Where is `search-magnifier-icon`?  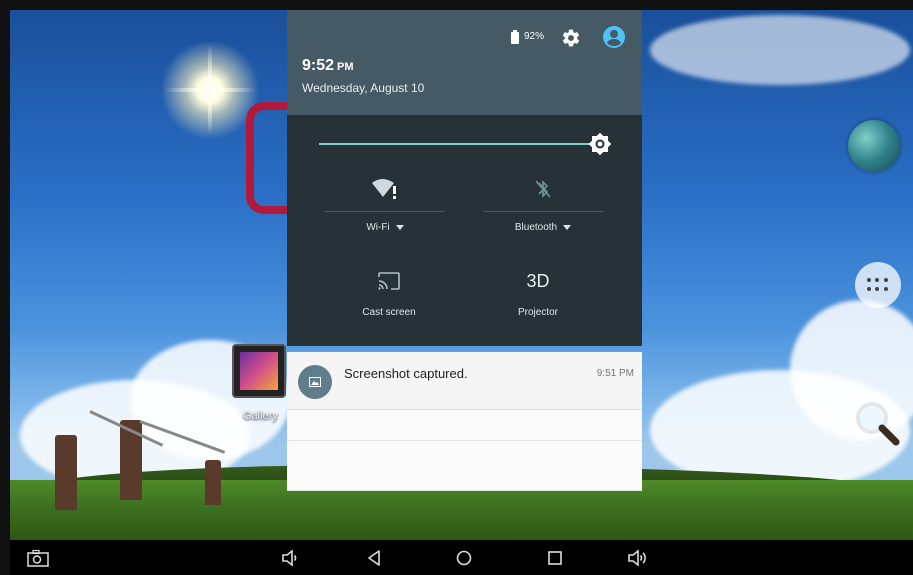 search-magnifier-icon is located at coordinates (877, 423).